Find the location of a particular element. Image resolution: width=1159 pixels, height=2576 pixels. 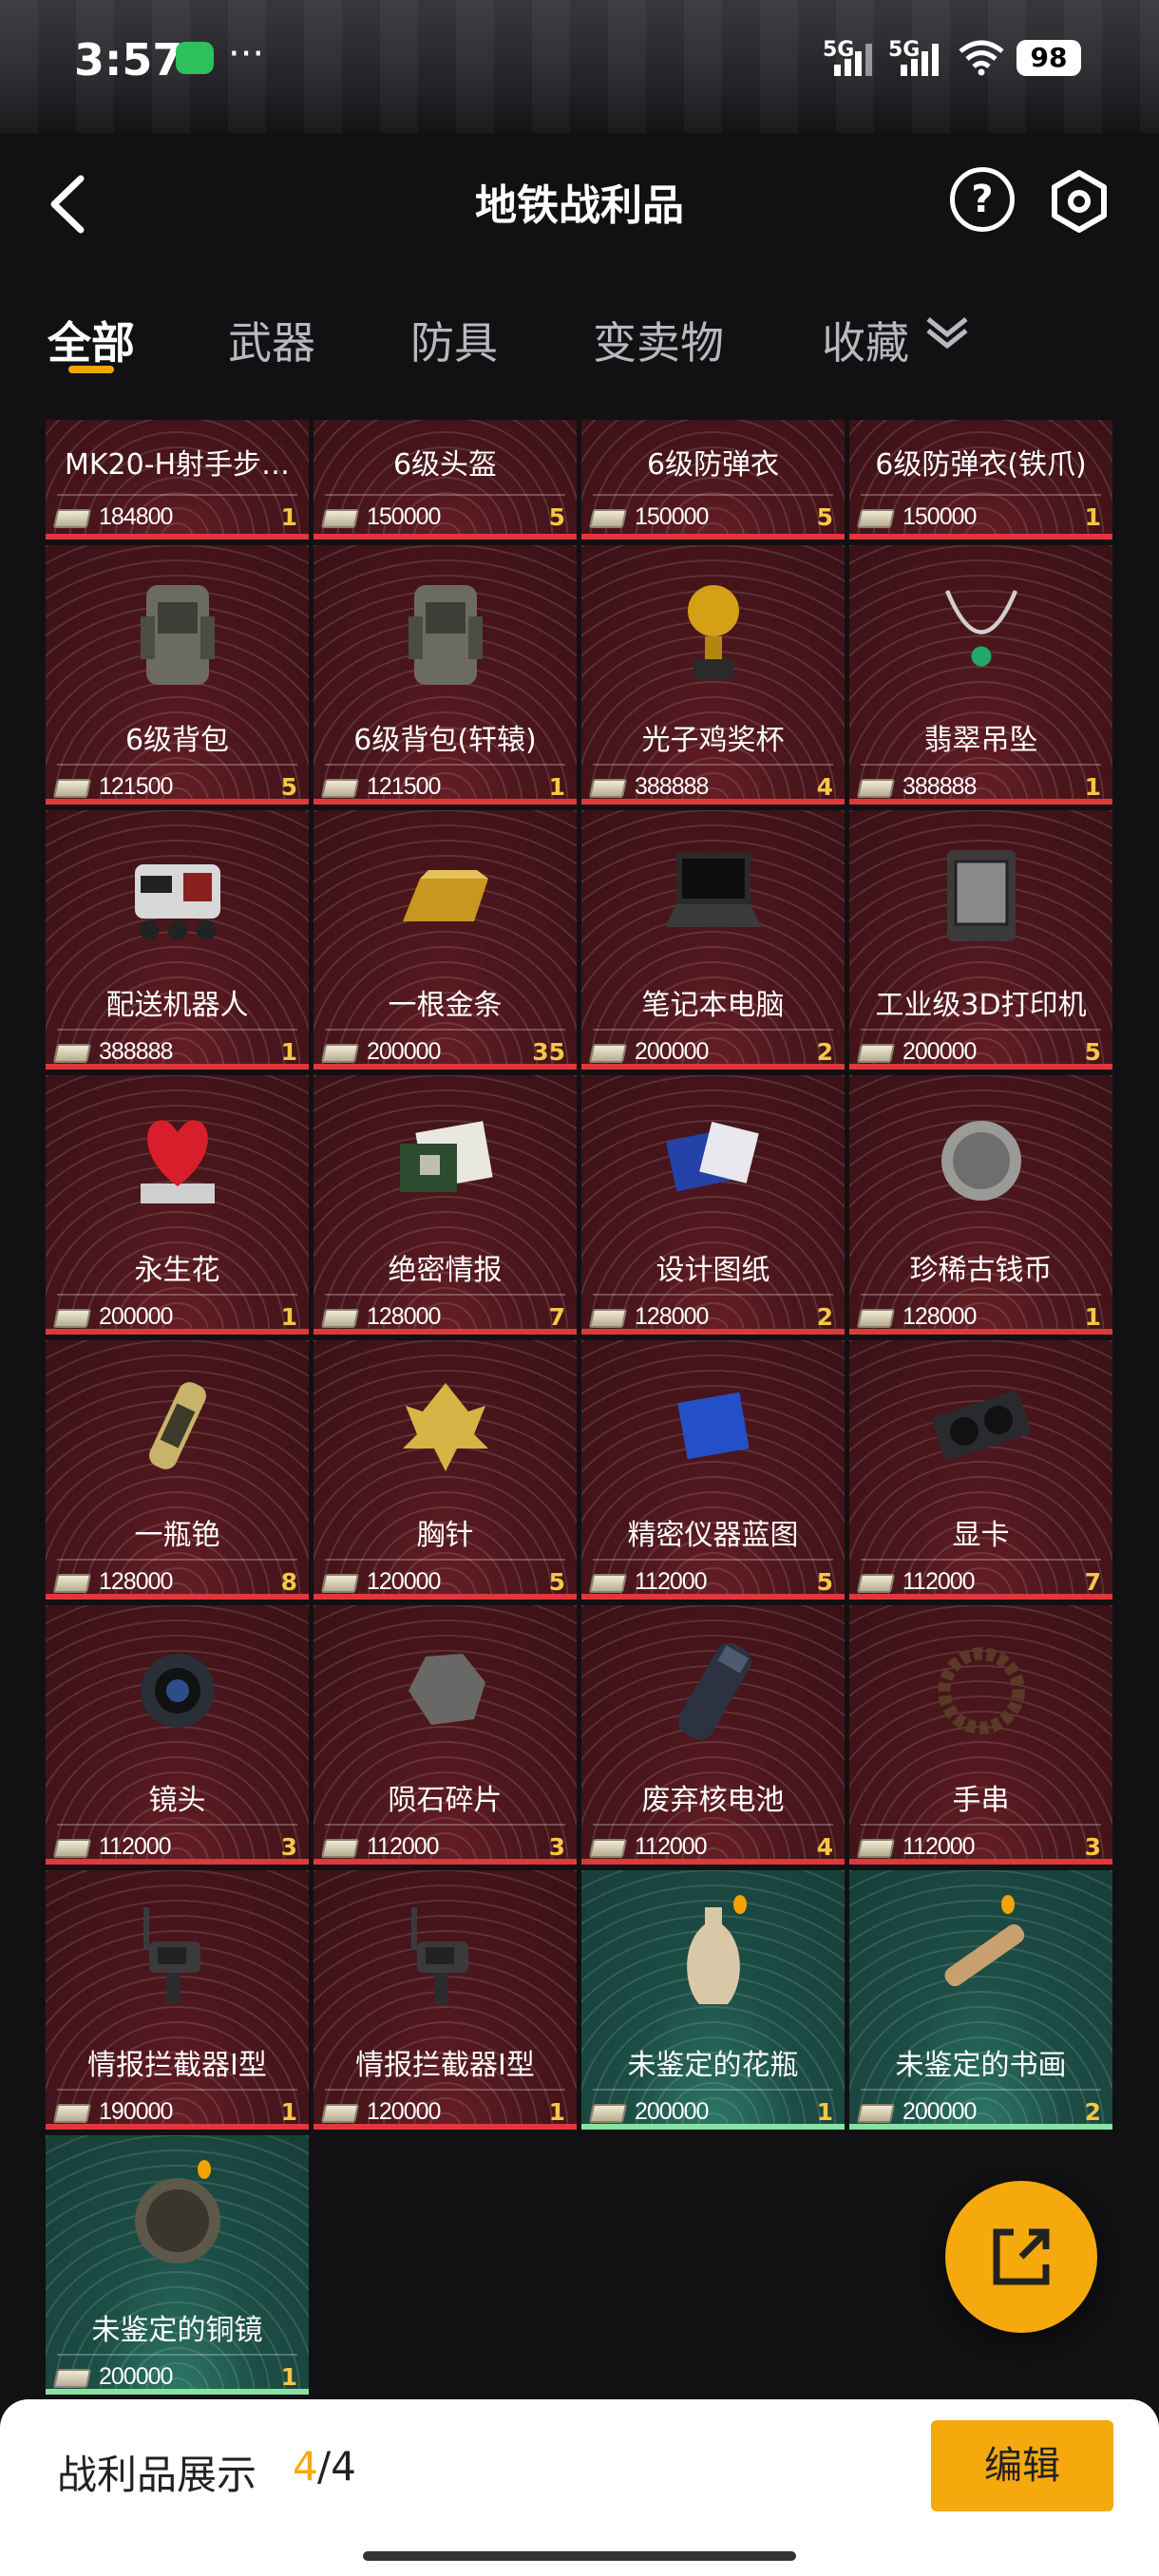

settings-icon is located at coordinates (1079, 201).